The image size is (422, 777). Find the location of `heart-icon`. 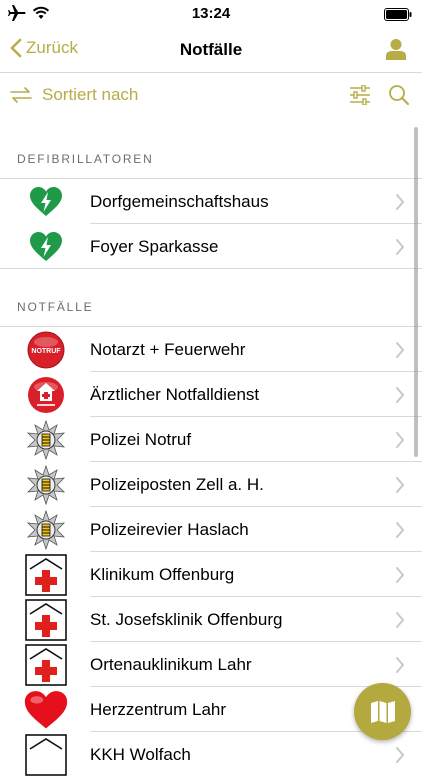

heart-icon is located at coordinates (46, 709).